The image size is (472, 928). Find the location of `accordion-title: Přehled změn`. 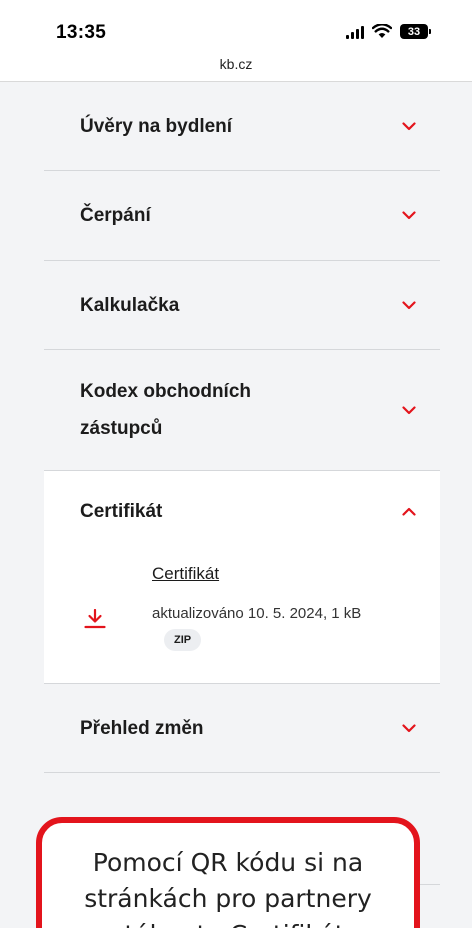

accordion-title: Přehled změn is located at coordinates (142, 728).